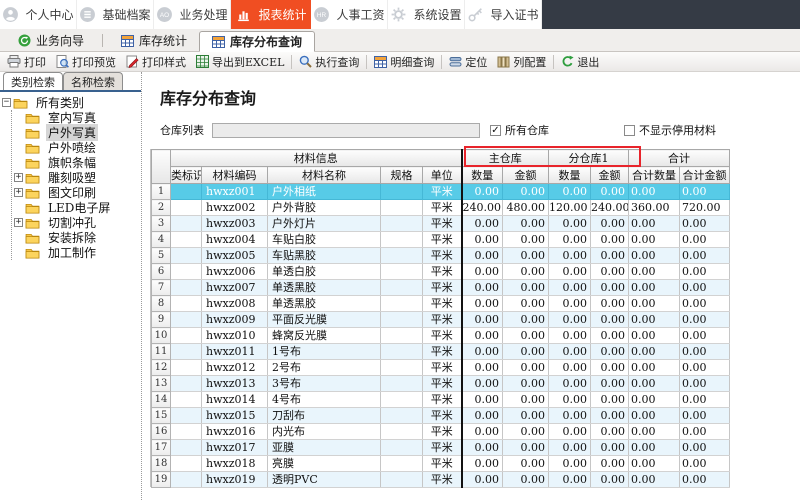 The height and width of the screenshot is (500, 800). I want to click on material-code-cell: hwxz018, so click(234, 463).